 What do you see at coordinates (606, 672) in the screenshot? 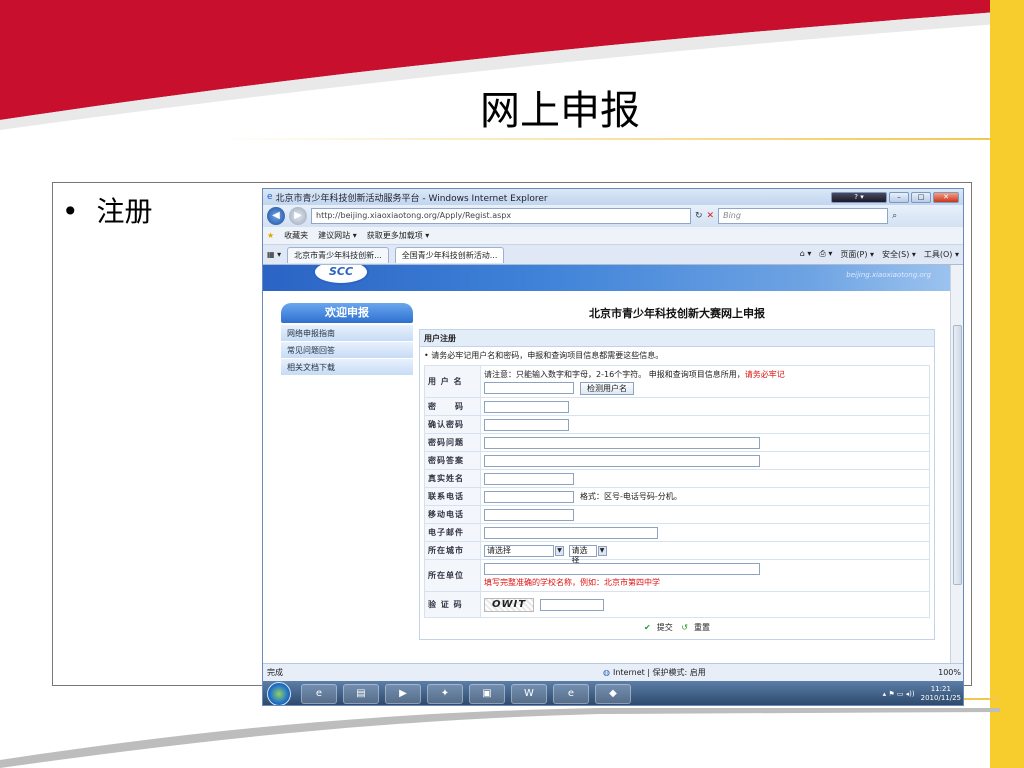
I see `globe-icon: ◍` at bounding box center [606, 672].